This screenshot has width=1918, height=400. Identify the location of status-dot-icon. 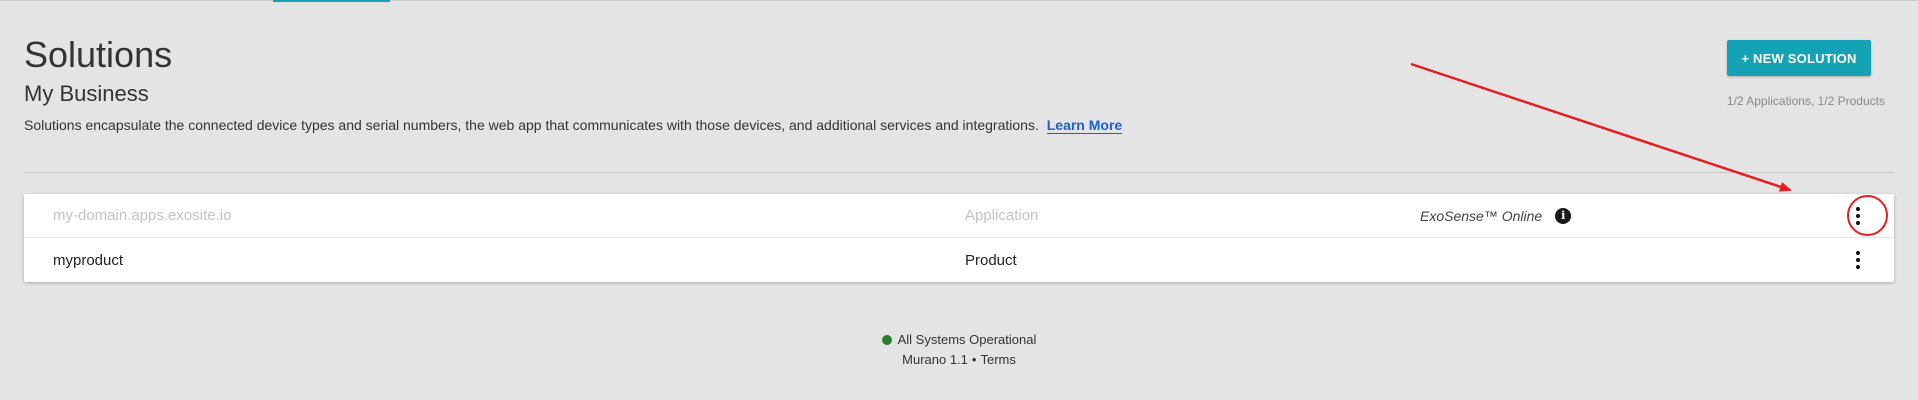
(886, 339).